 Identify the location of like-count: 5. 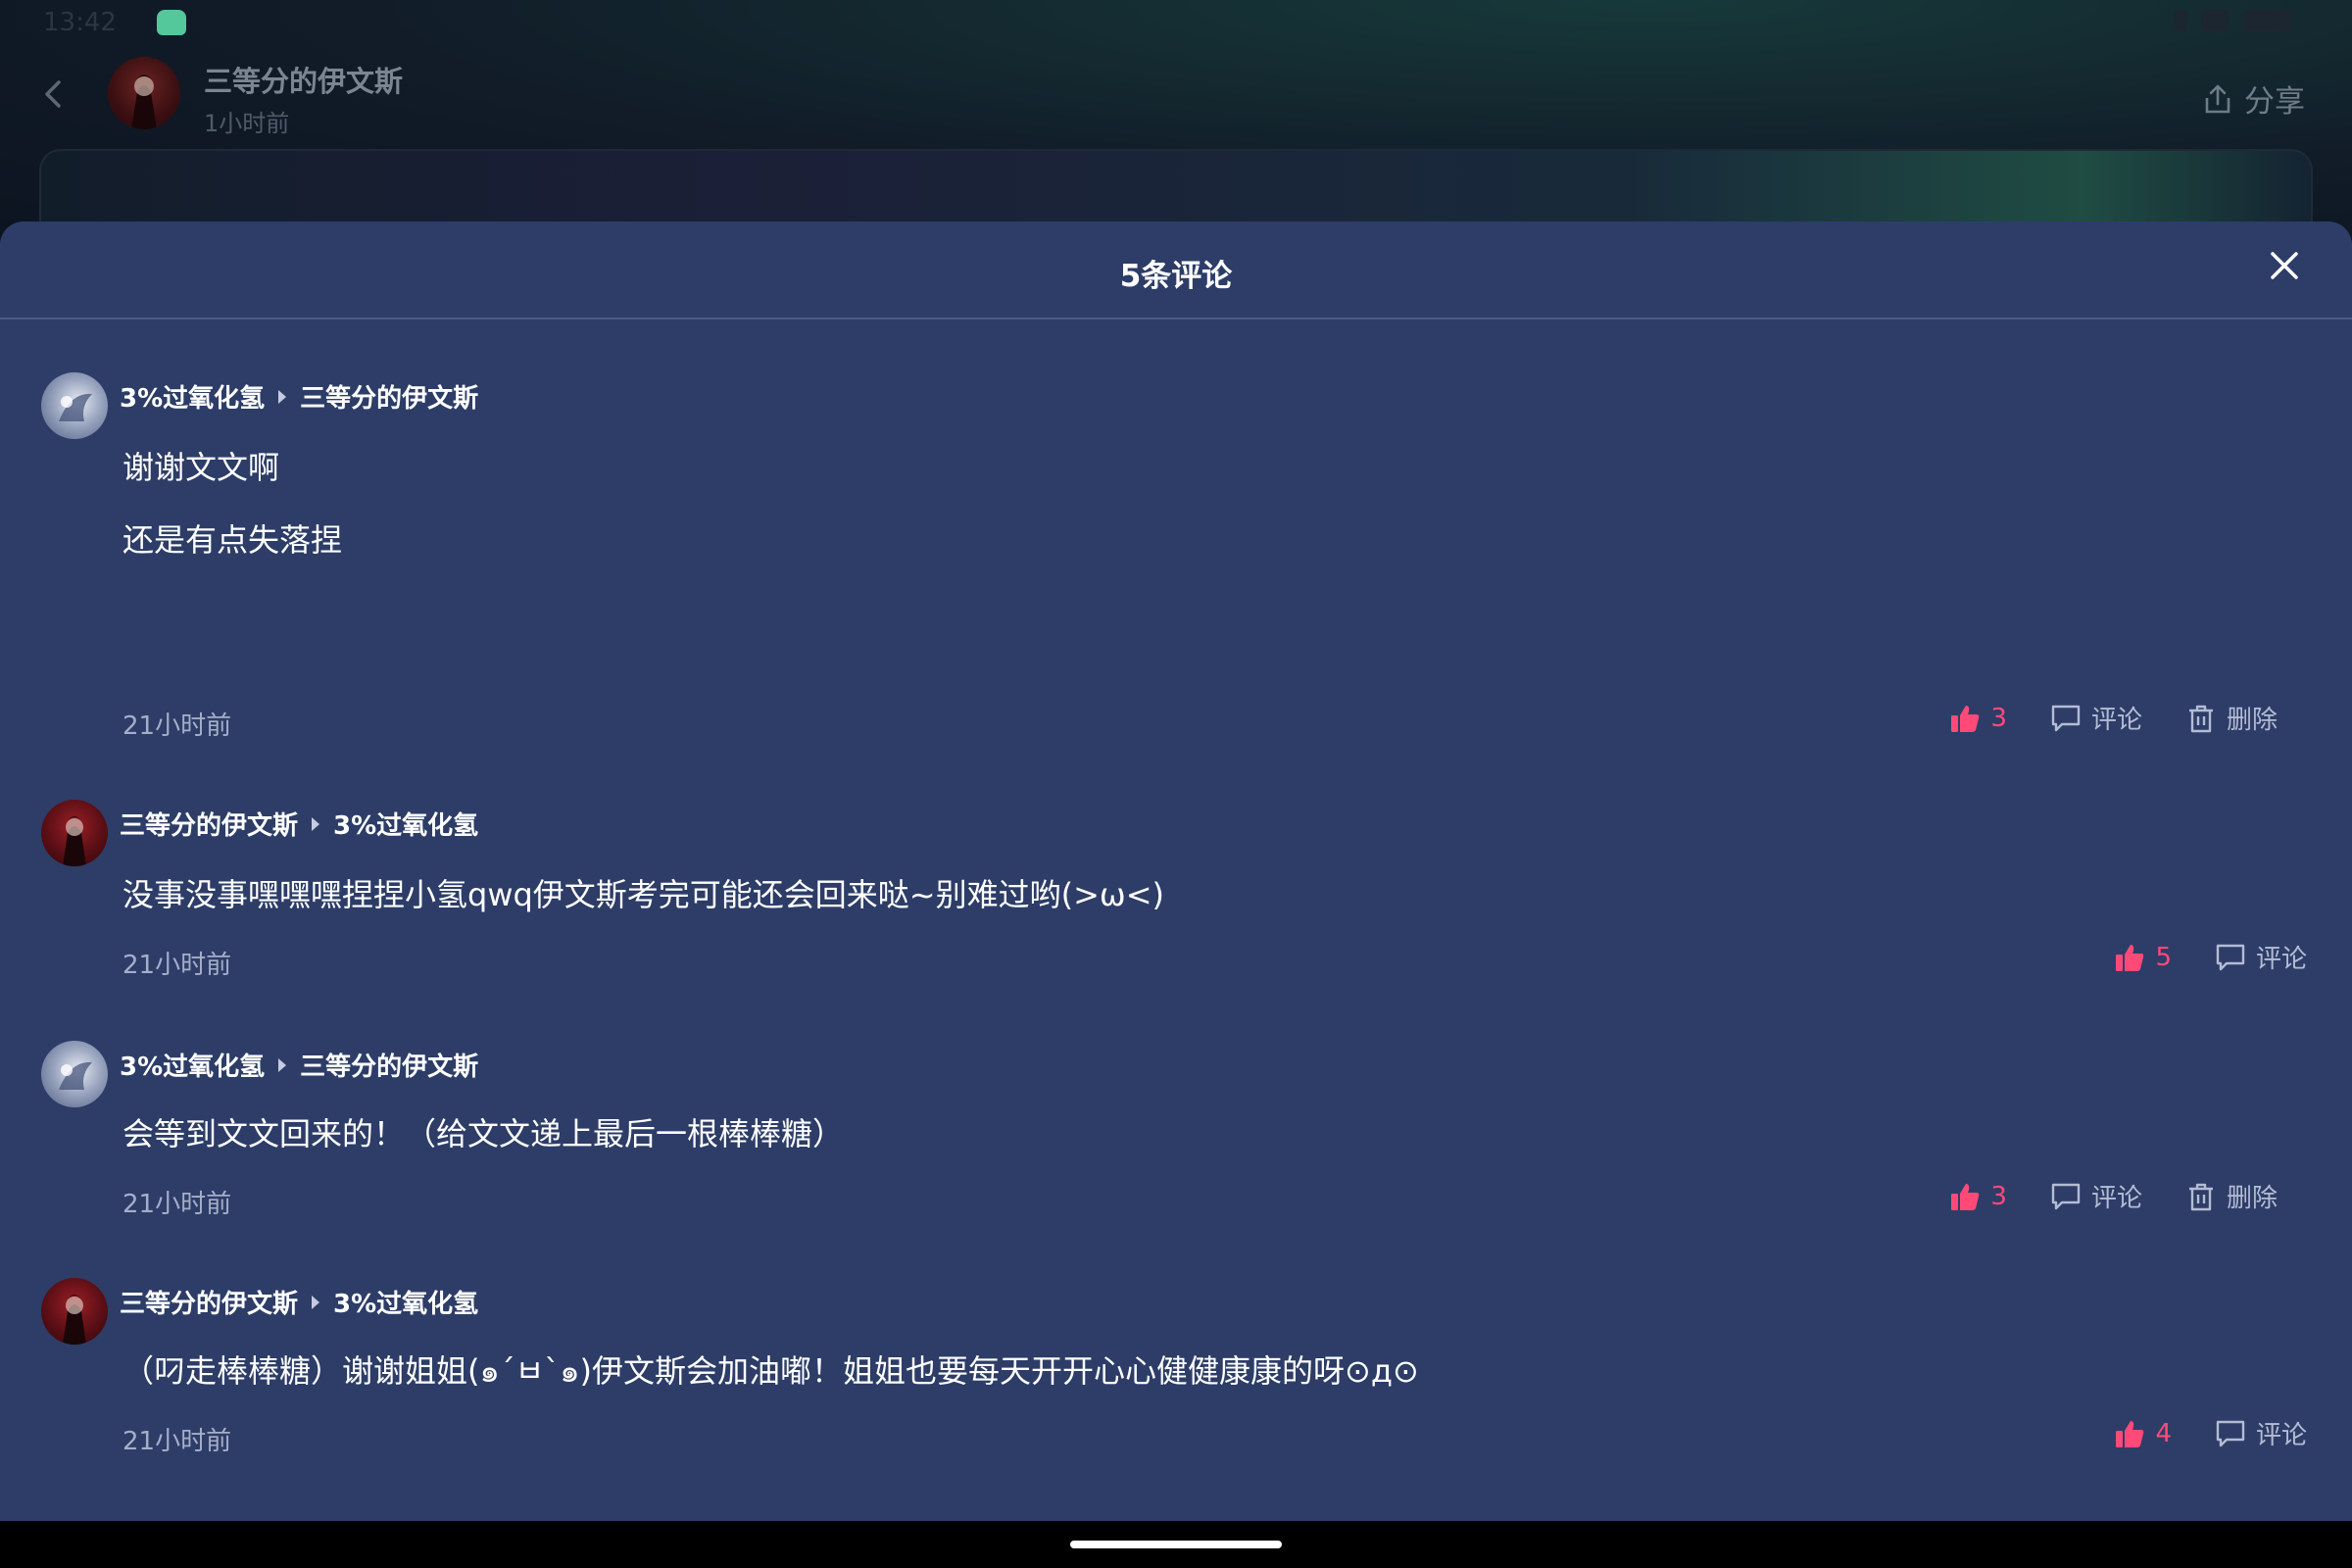
(2163, 957).